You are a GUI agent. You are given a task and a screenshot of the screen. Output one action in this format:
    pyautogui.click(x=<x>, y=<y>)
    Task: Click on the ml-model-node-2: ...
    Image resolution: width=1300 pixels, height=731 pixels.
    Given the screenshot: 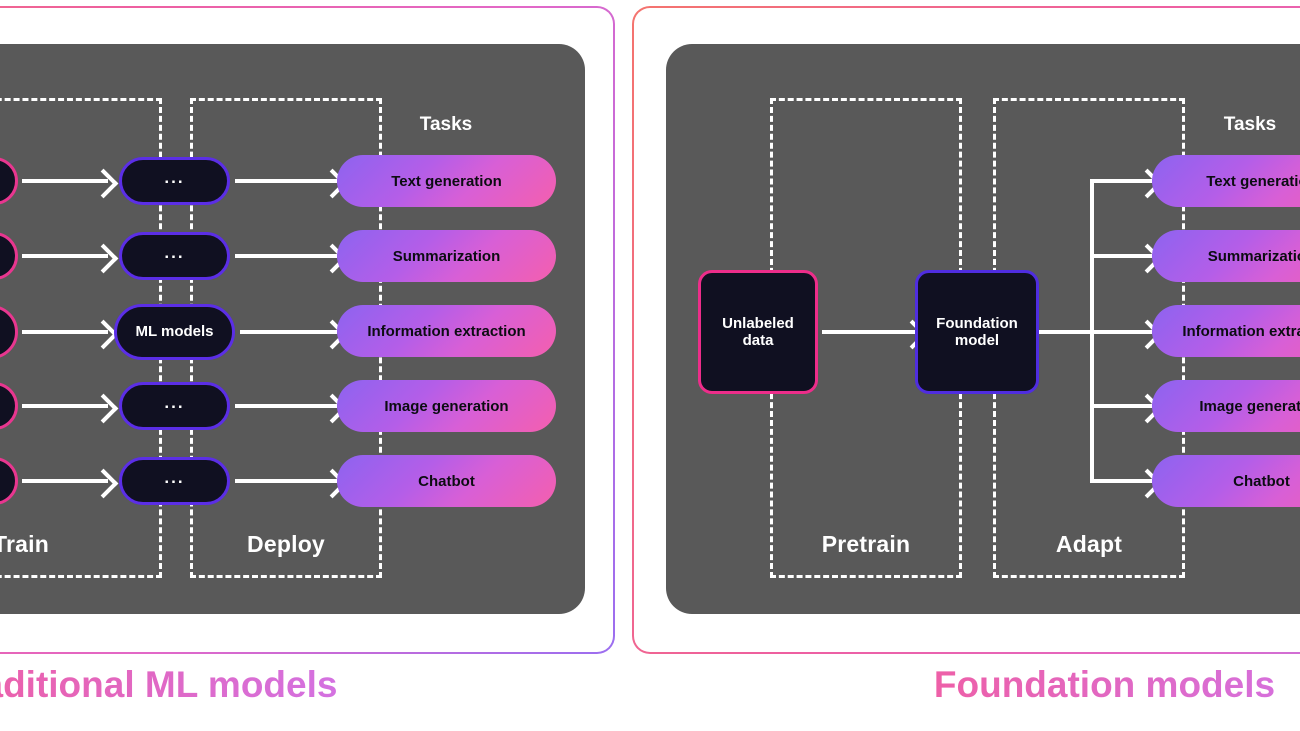 What is the action you would take?
    pyautogui.click(x=174, y=256)
    